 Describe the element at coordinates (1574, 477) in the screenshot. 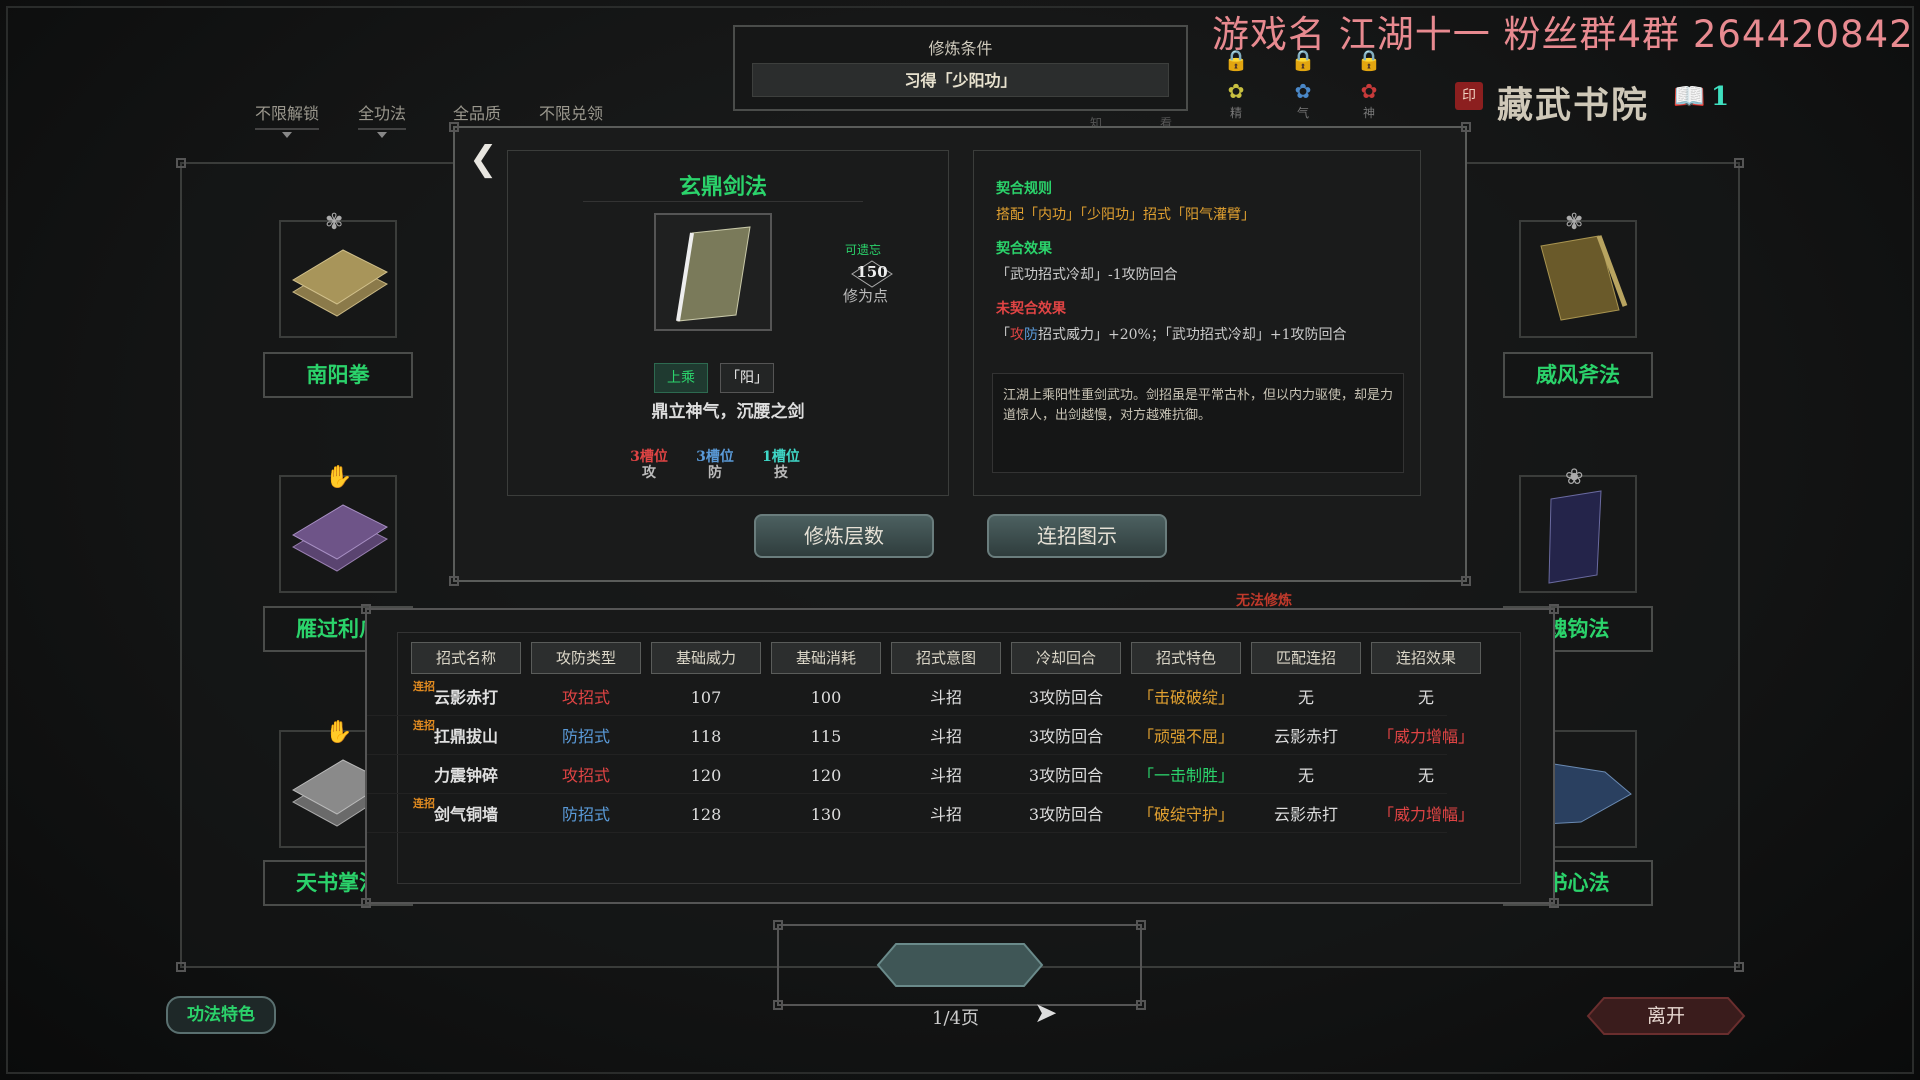

I see `hook-icon: ❀` at that location.